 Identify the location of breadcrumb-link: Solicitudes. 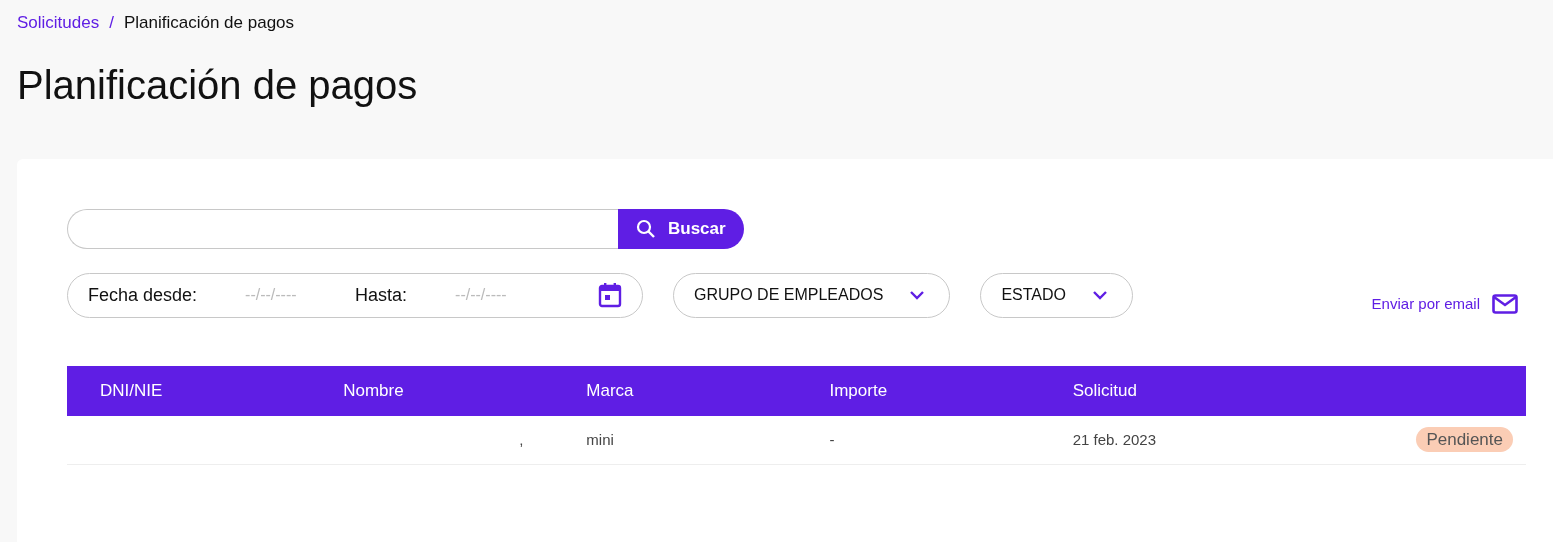
(58, 23).